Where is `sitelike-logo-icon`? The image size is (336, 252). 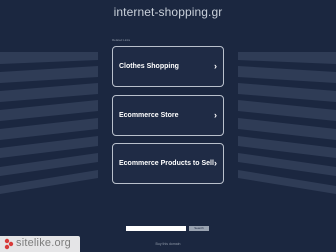
sitelike-logo-icon is located at coordinates (9, 244).